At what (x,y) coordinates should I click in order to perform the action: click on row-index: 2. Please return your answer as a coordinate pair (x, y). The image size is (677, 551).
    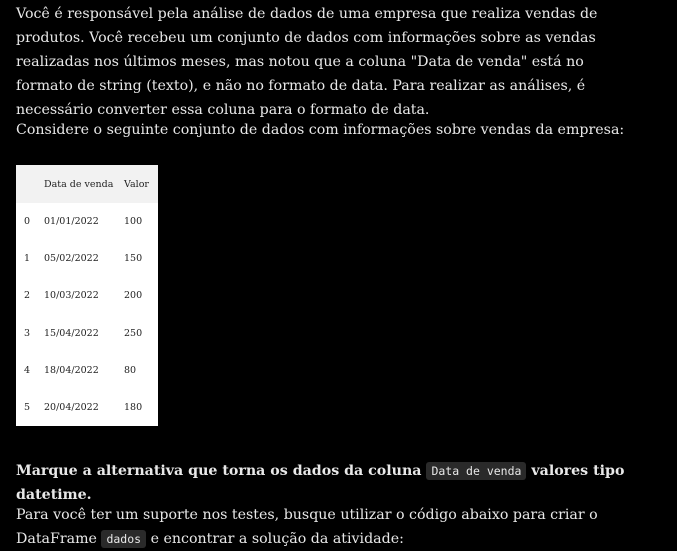
    Looking at the image, I should click on (27, 296).